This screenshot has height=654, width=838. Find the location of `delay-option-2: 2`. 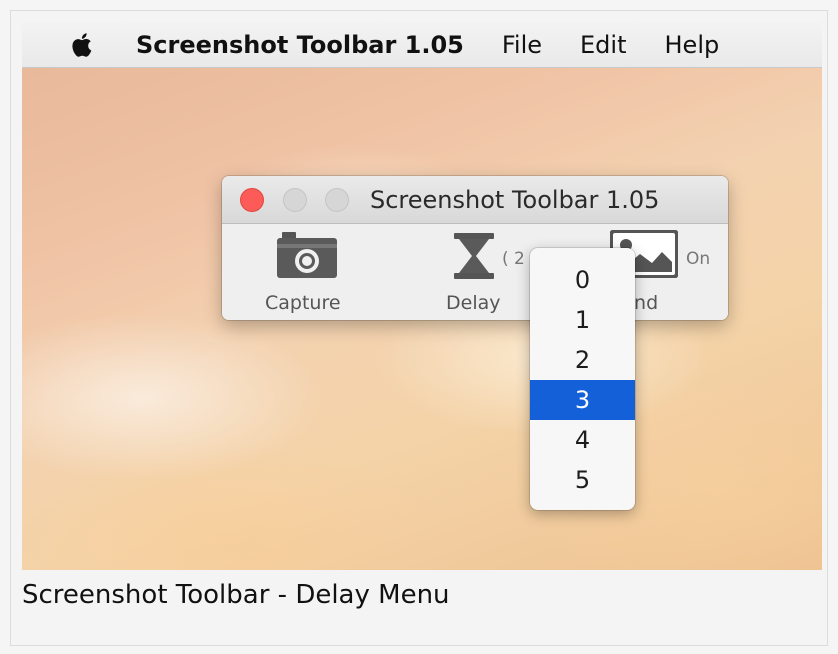

delay-option-2: 2 is located at coordinates (582, 360).